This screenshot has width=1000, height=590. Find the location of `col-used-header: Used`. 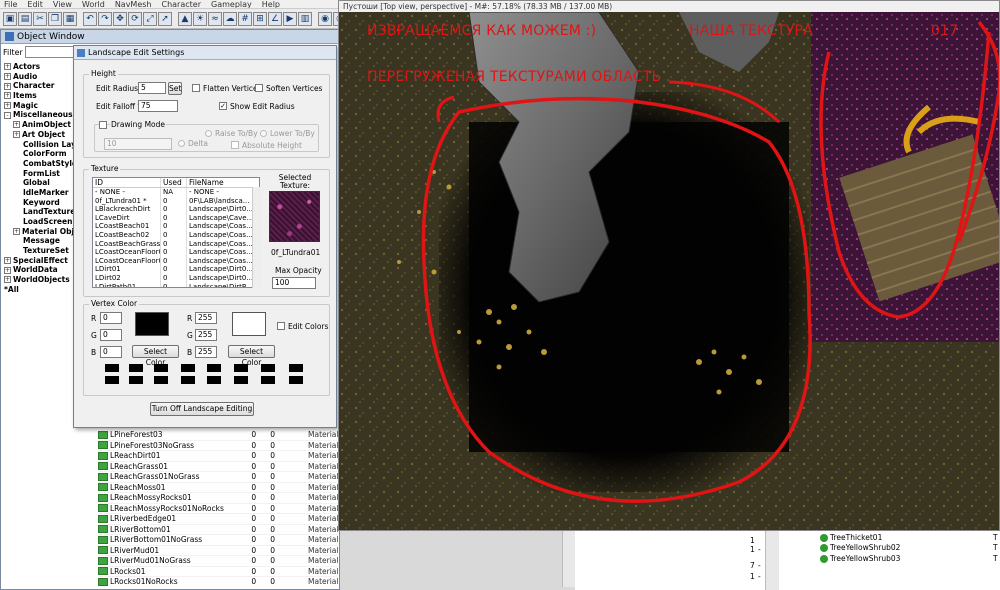

col-used-header: Used is located at coordinates (174, 182).